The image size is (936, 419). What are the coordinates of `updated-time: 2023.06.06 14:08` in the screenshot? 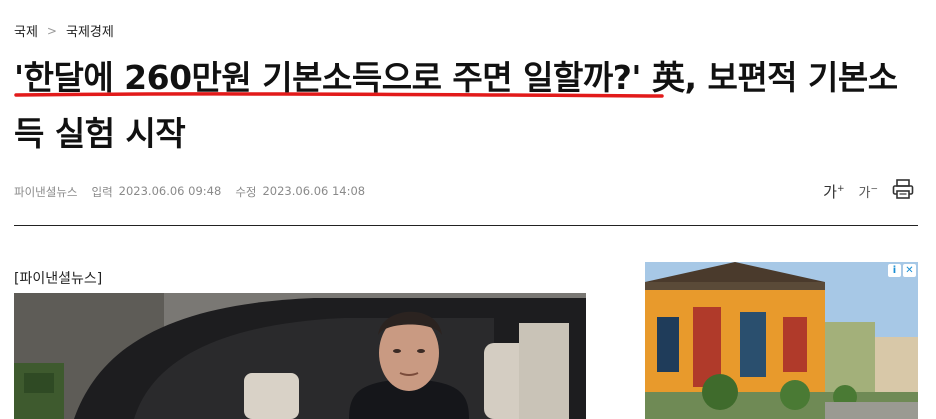 It's located at (314, 191).